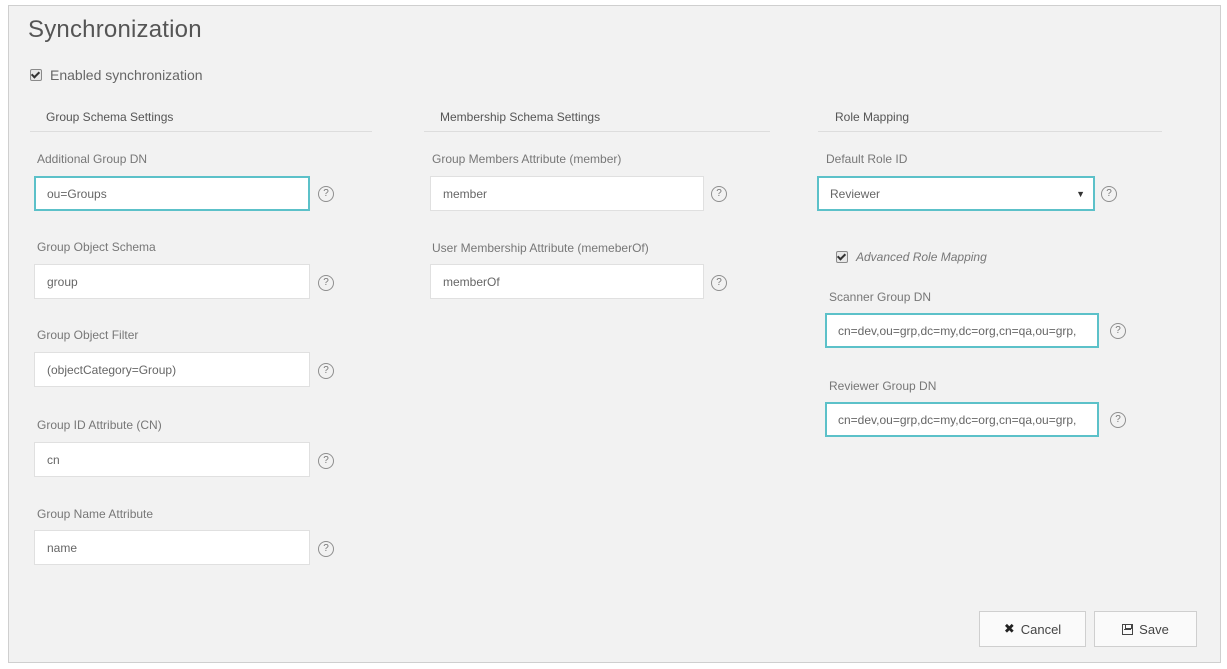  What do you see at coordinates (597, 131) in the screenshot?
I see `membership-schema-divider` at bounding box center [597, 131].